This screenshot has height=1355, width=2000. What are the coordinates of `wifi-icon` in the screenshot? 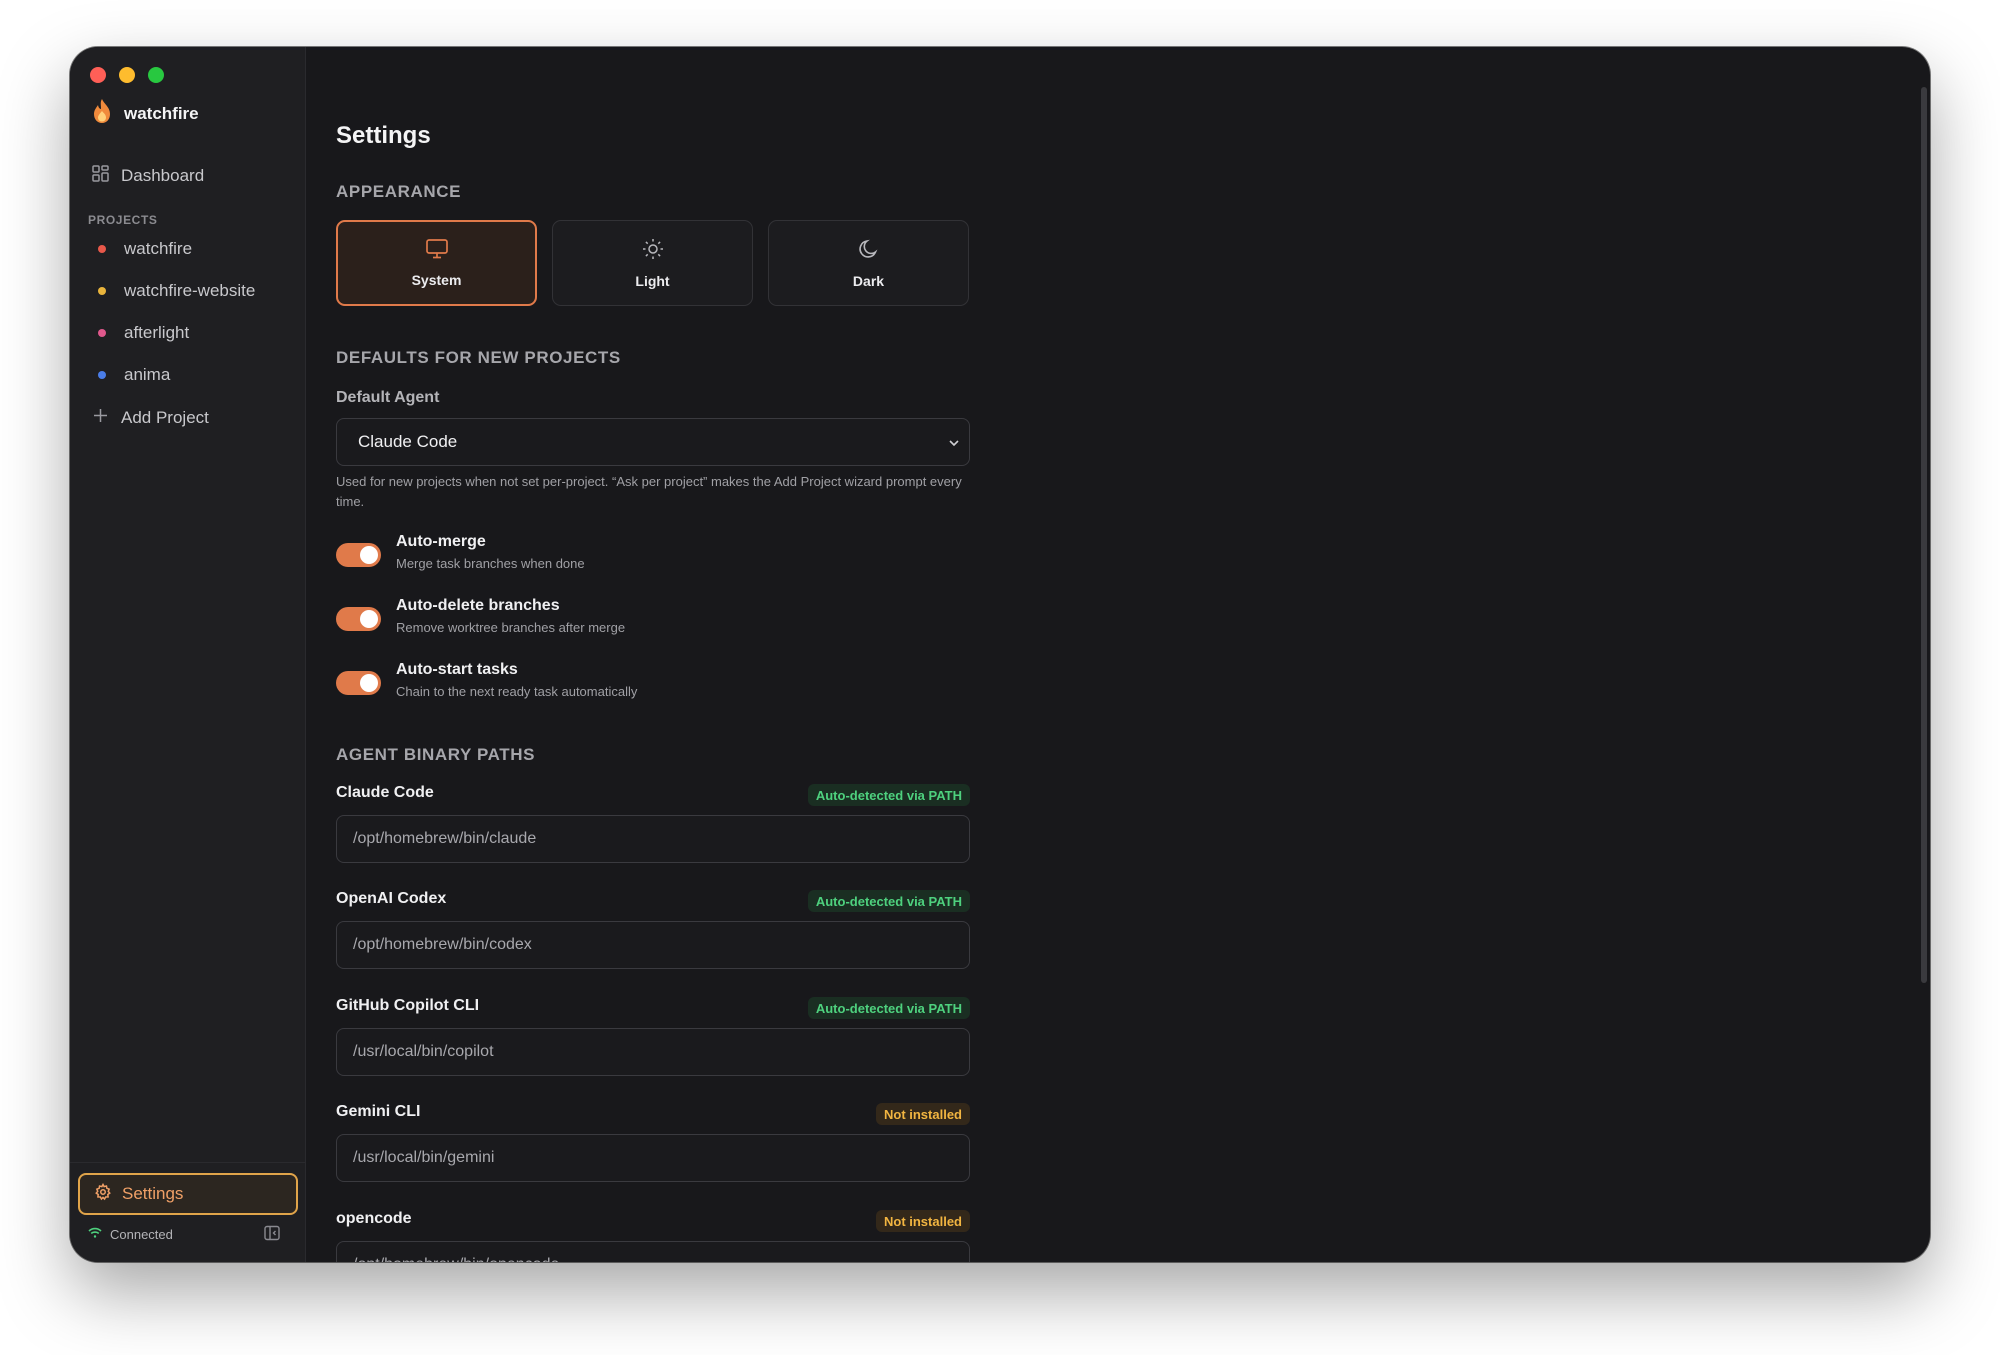 It's located at (95, 1234).